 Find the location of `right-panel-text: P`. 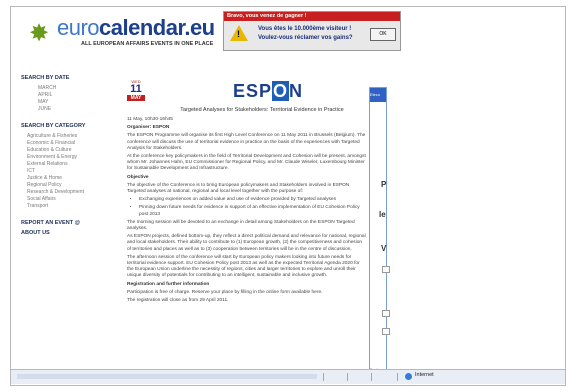

right-panel-text: P is located at coordinates (384, 184).